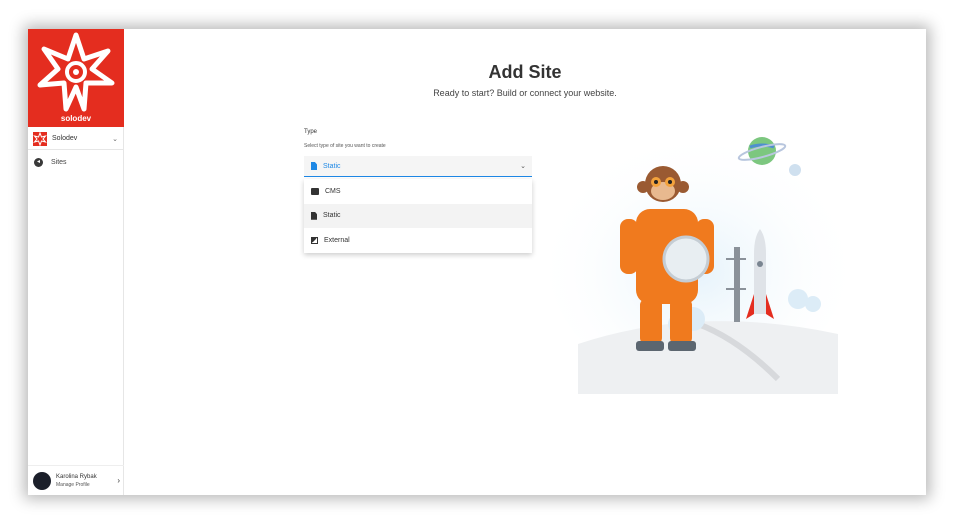  I want to click on external-icon, so click(314, 240).